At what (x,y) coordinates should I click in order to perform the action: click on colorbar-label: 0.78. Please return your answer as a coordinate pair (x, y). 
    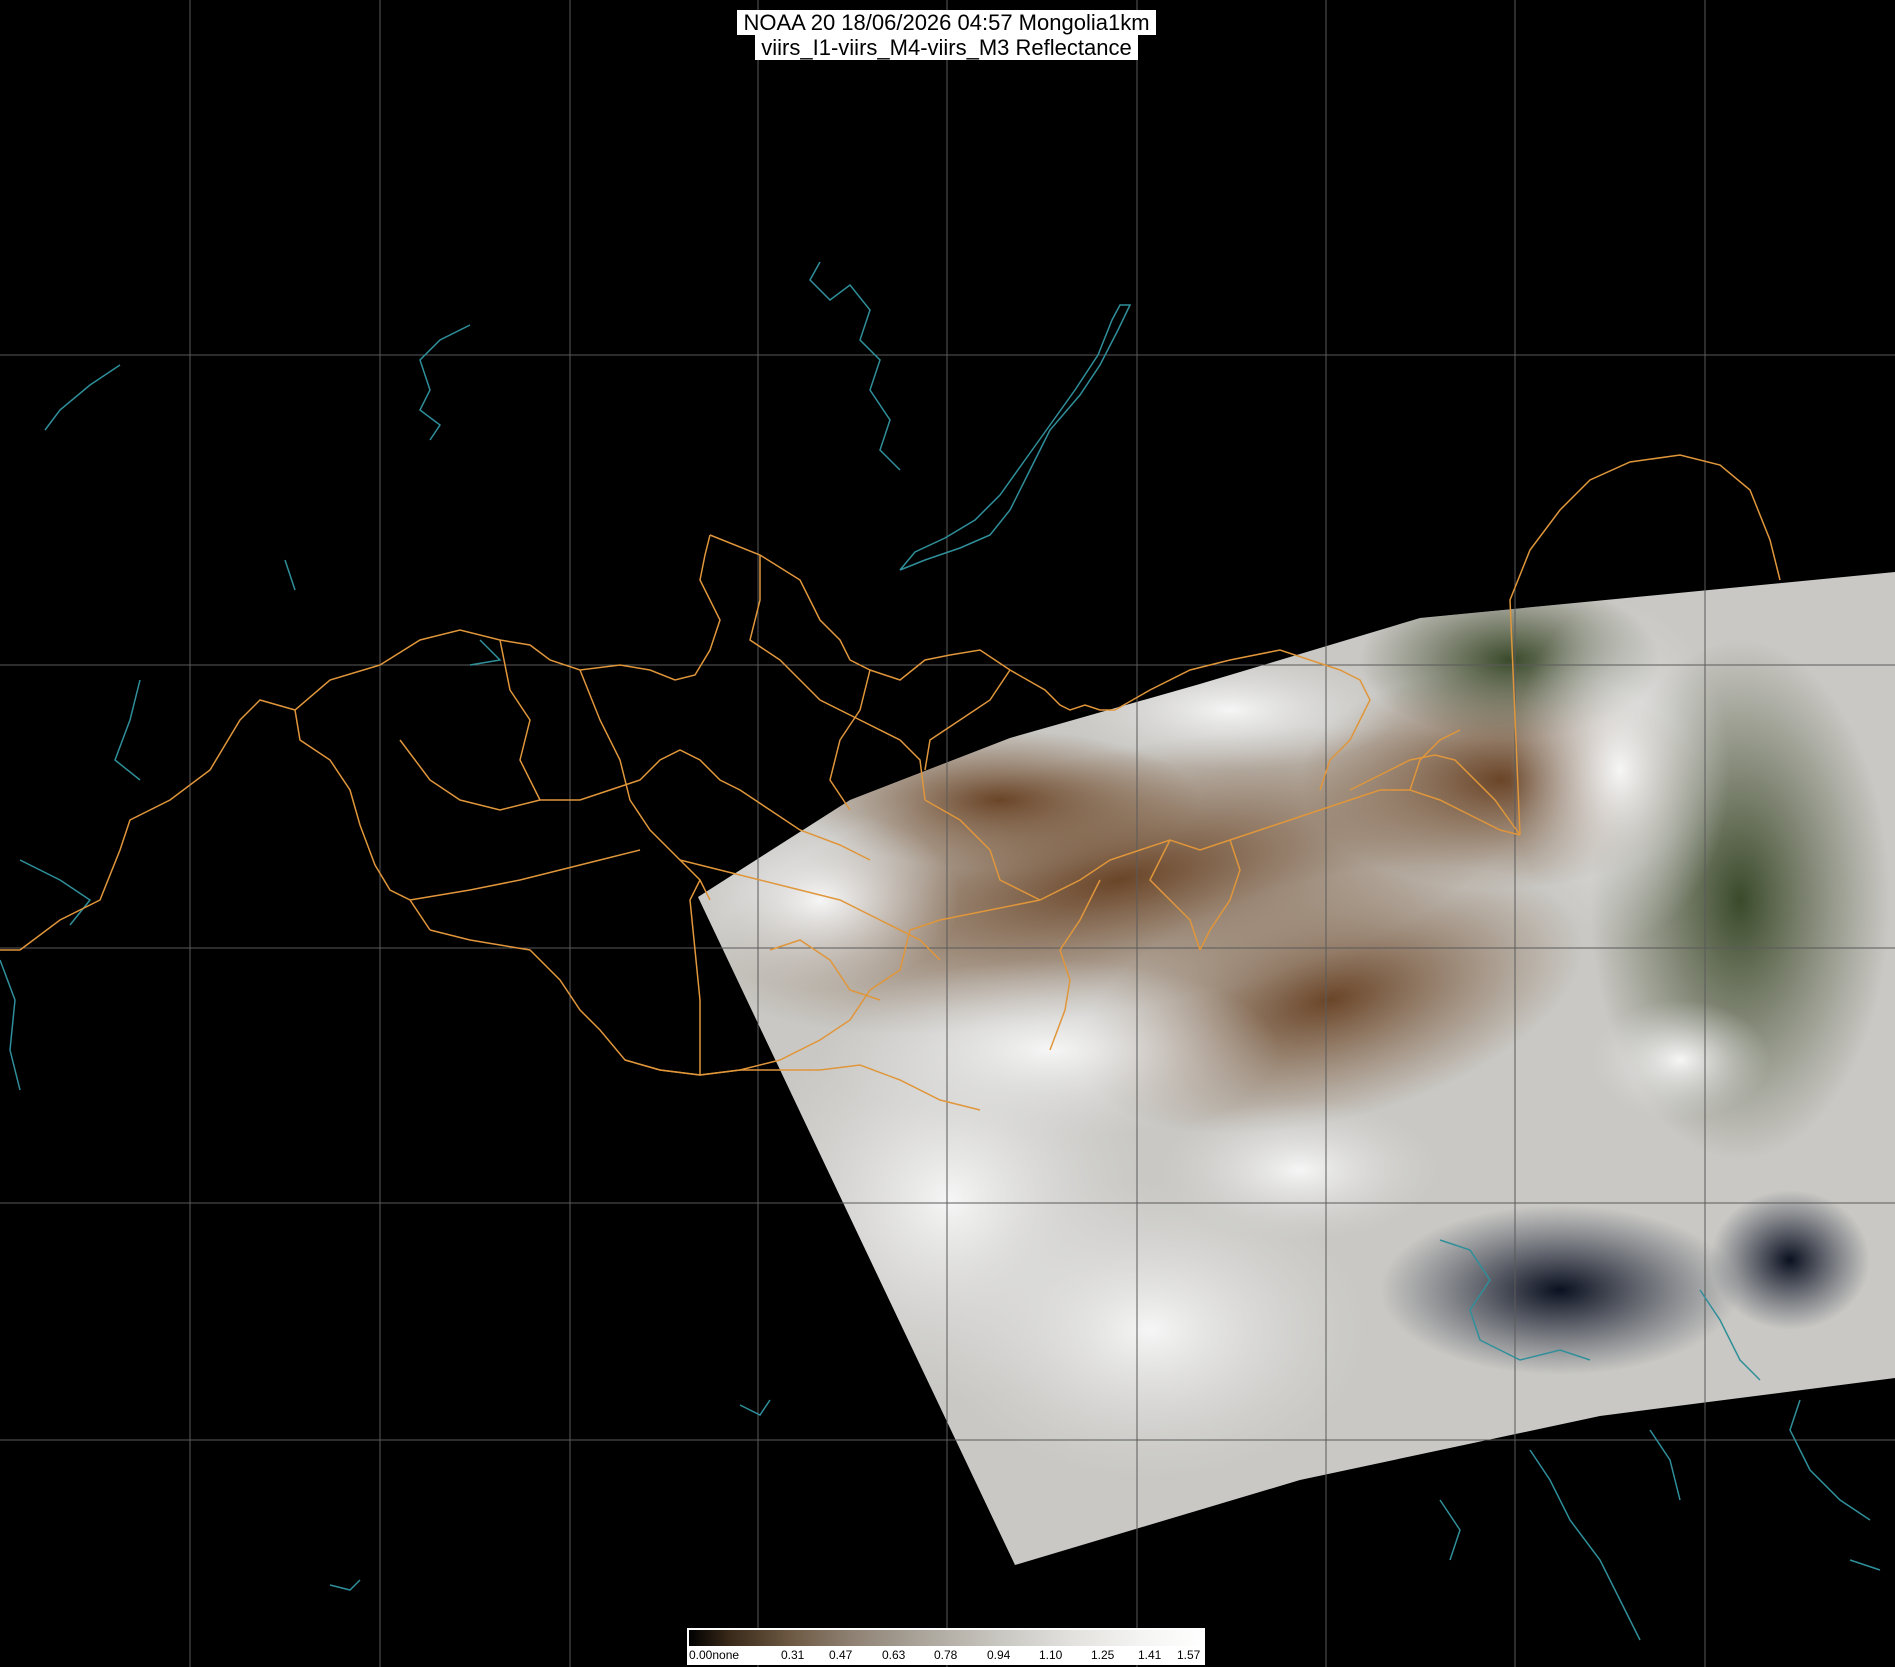
    Looking at the image, I should click on (946, 1655).